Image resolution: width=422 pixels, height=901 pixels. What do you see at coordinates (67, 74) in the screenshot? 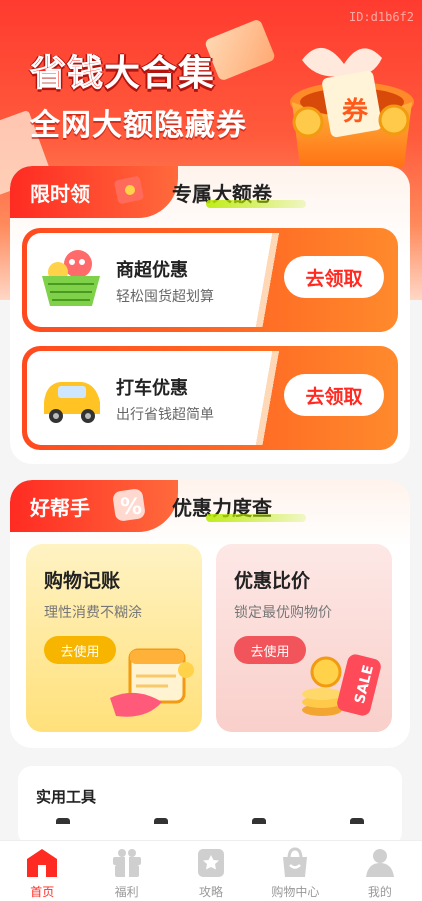
I see `hero-title-highlight: 省钱` at bounding box center [67, 74].